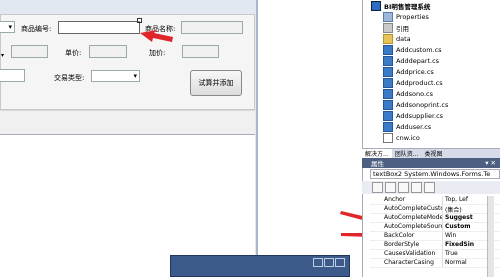 The width and height of the screenshot is (500, 277). I want to click on tree-item: Addsono.cs, so click(408, 93).